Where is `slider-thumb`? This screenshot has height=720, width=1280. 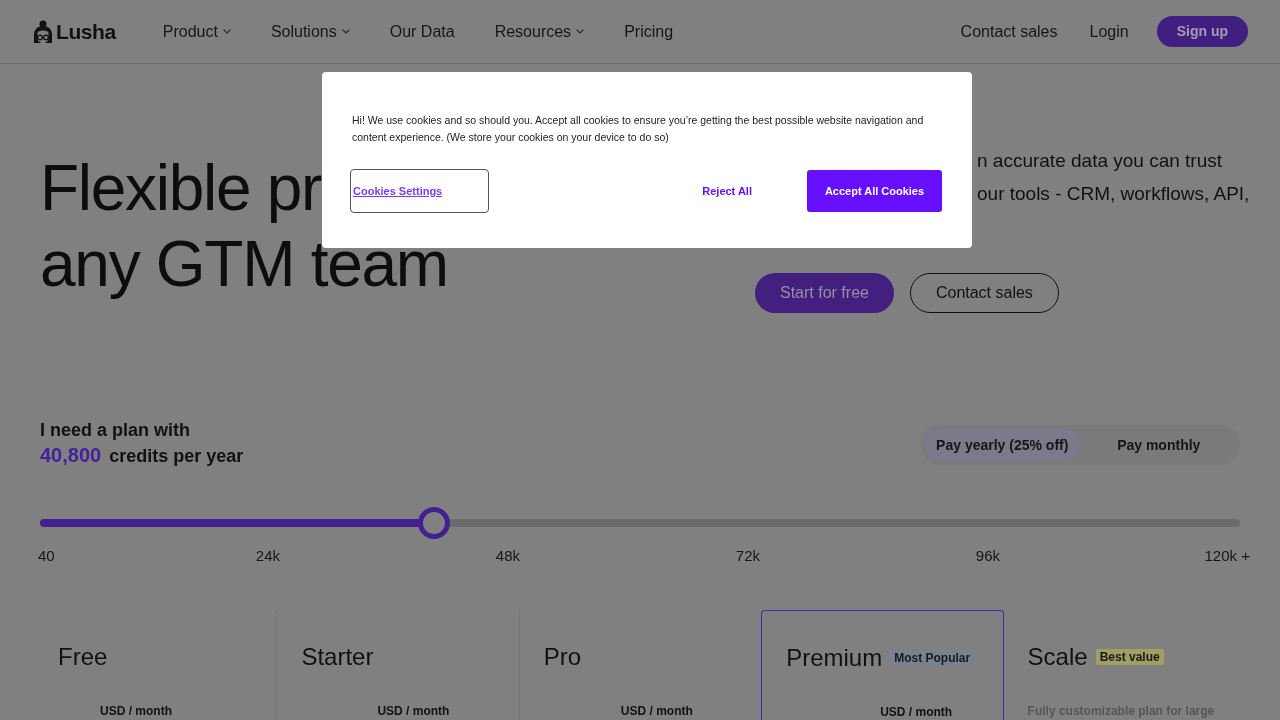
slider-thumb is located at coordinates (433, 523).